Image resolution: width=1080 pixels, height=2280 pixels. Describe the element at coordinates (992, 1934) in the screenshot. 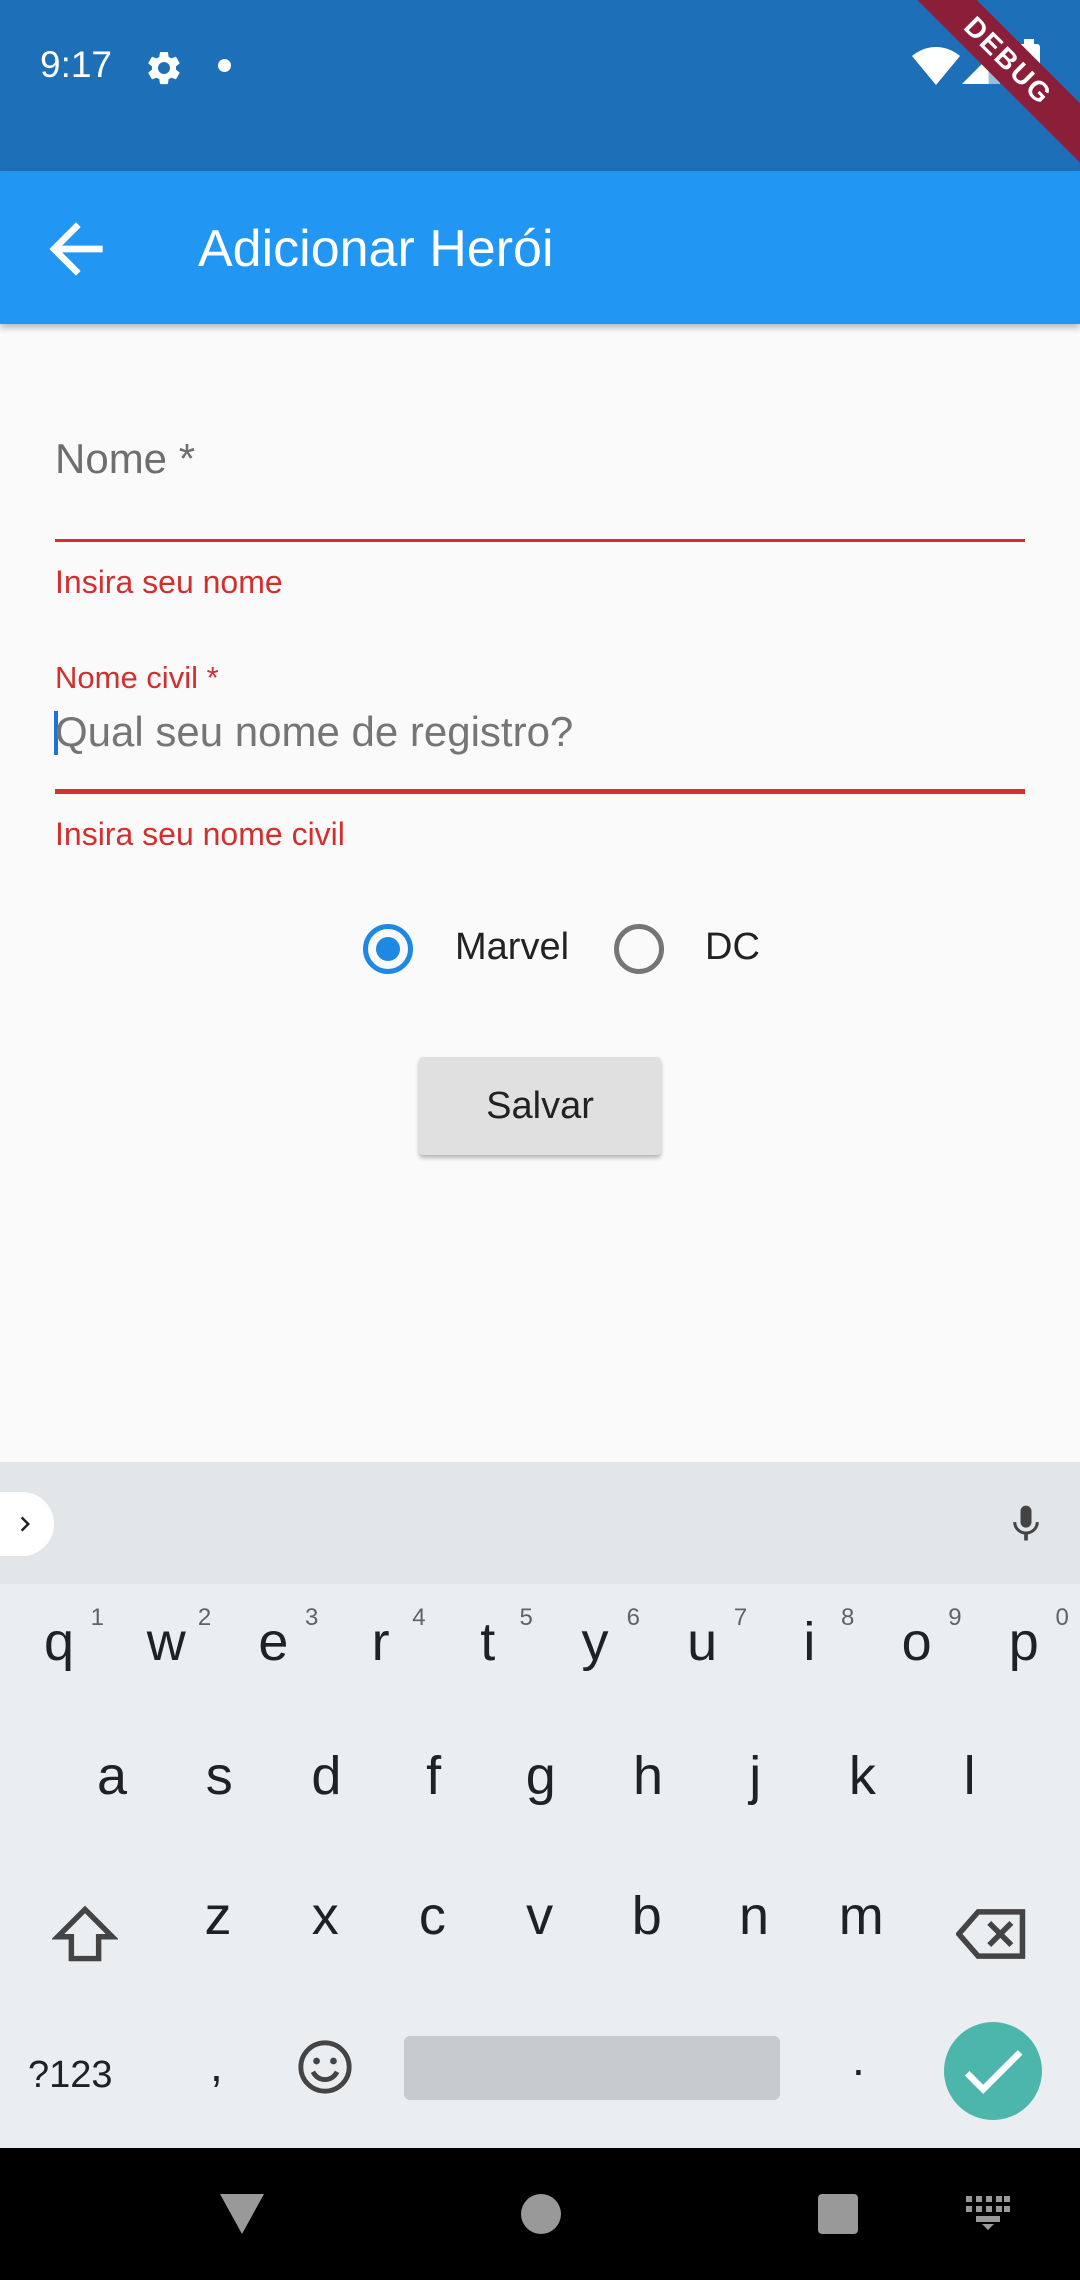

I see `backspace-key-icon` at that location.